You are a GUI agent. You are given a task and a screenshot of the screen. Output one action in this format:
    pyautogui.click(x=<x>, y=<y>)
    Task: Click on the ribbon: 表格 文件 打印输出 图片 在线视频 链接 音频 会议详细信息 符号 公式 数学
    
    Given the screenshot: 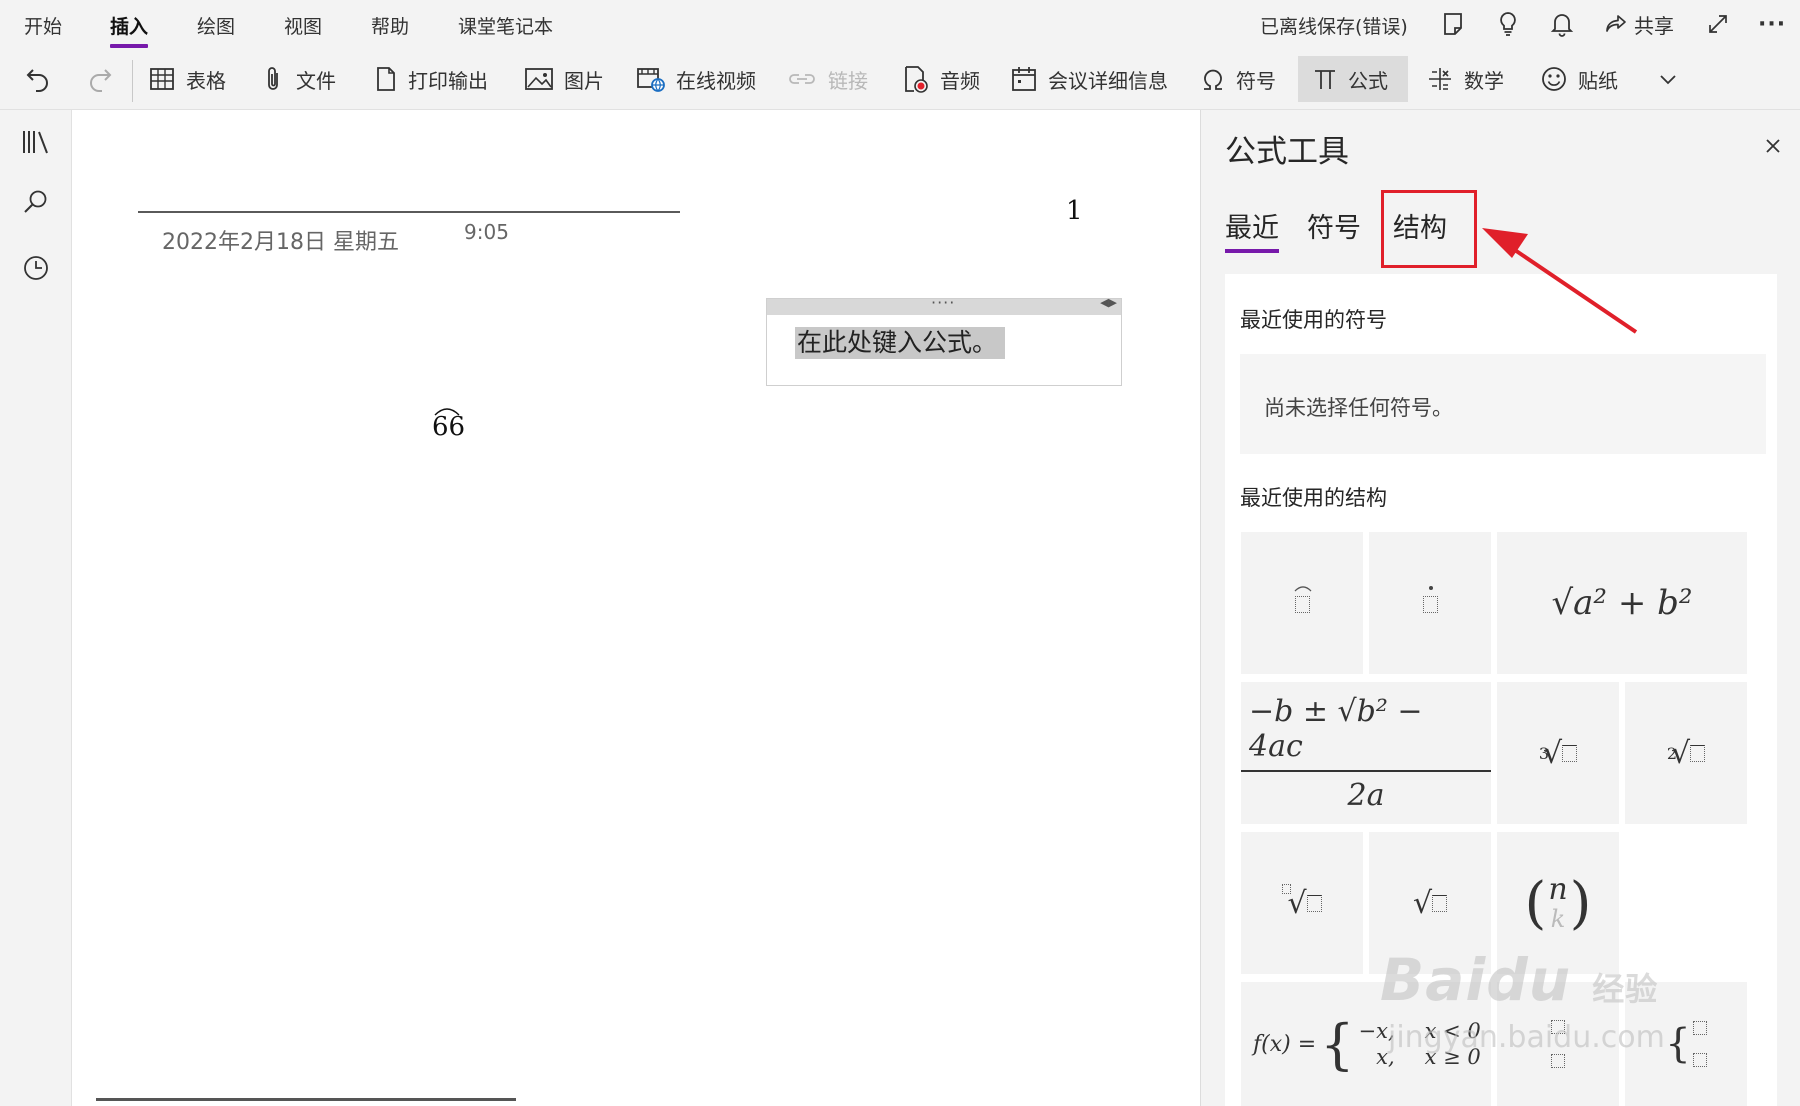 What is the action you would take?
    pyautogui.click(x=900, y=79)
    